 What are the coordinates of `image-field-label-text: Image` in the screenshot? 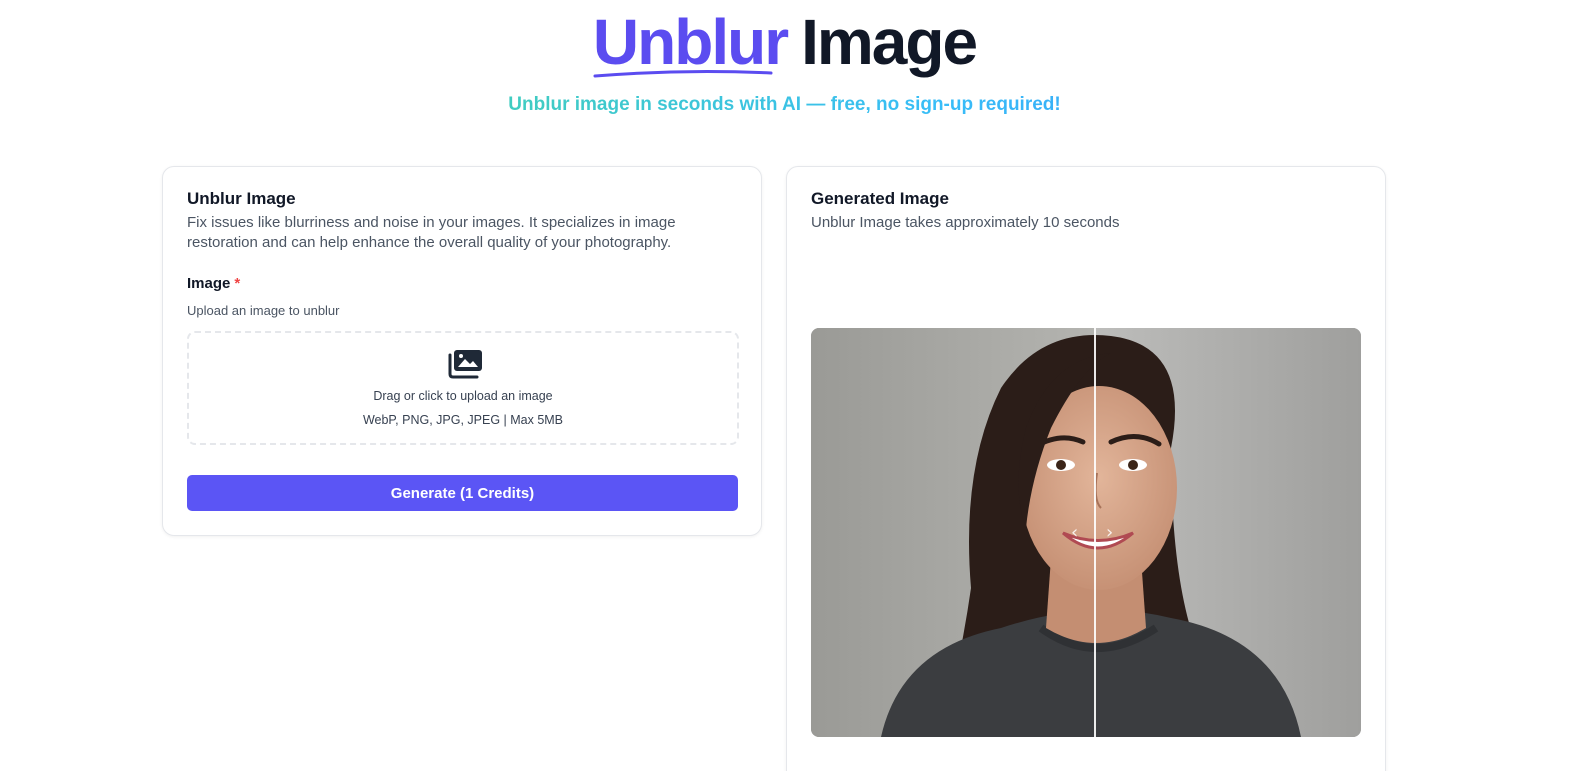 It's located at (209, 283).